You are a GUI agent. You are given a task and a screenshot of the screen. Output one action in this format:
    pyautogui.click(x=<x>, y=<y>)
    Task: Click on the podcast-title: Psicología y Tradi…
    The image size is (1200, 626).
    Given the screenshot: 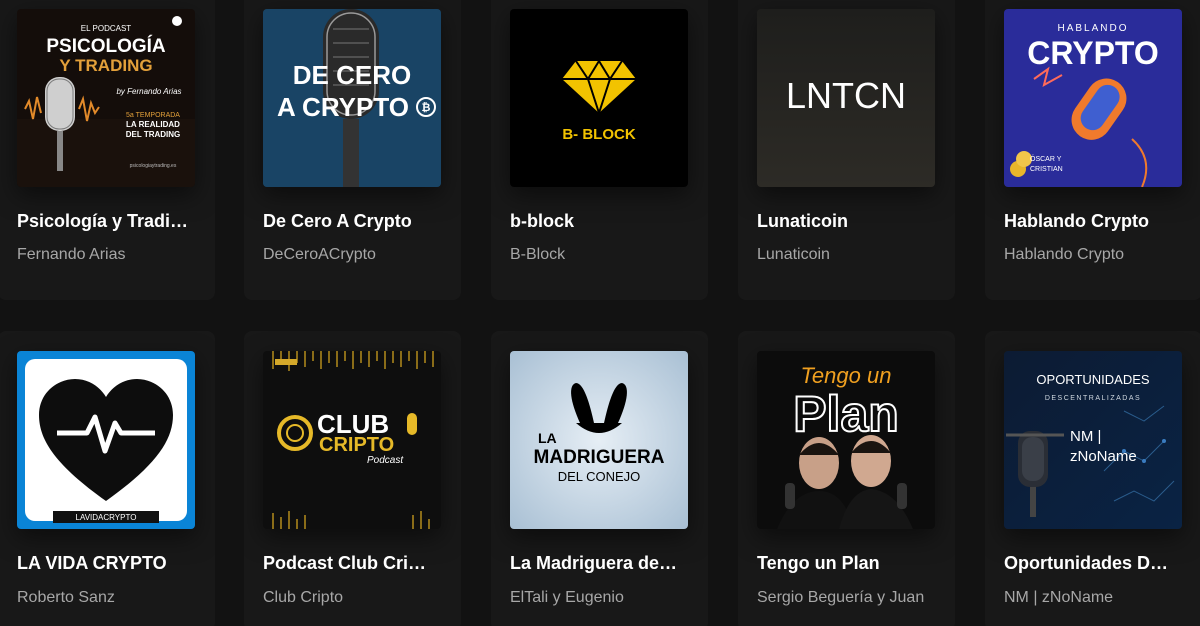 What is the action you would take?
    pyautogui.click(x=109, y=221)
    